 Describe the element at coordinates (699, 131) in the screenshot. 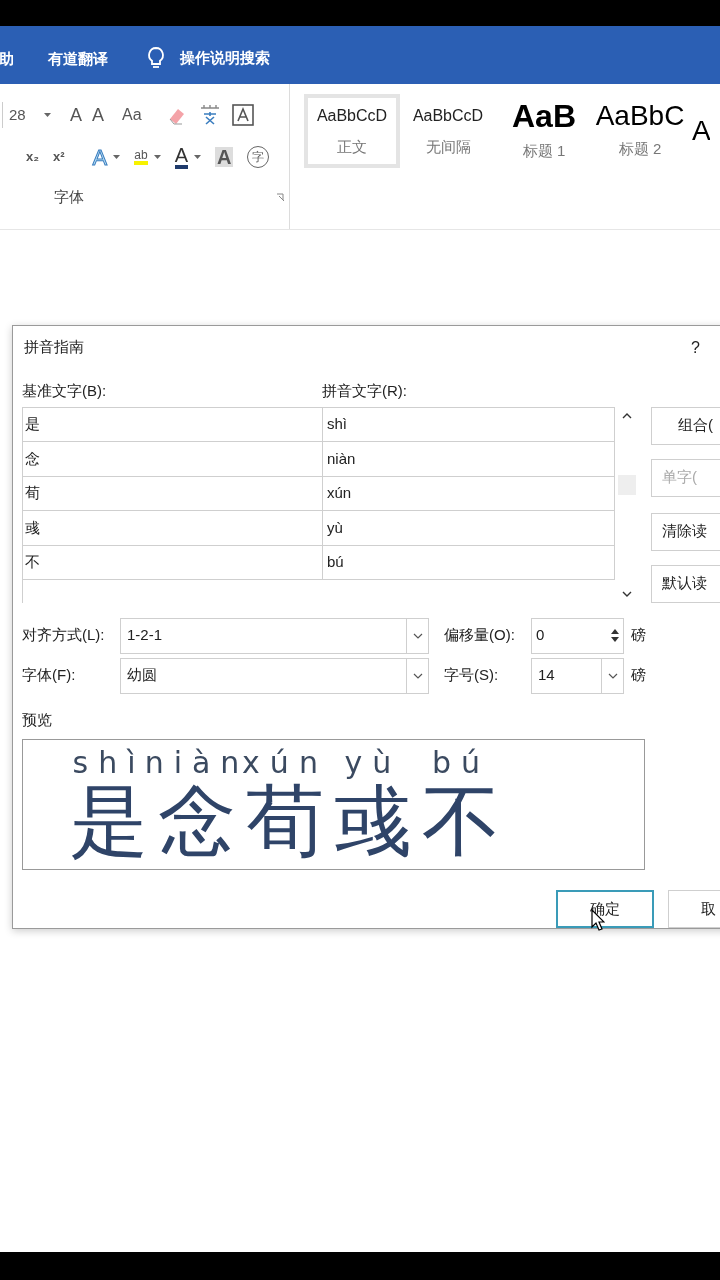

I see `style-gallery-item: A` at that location.